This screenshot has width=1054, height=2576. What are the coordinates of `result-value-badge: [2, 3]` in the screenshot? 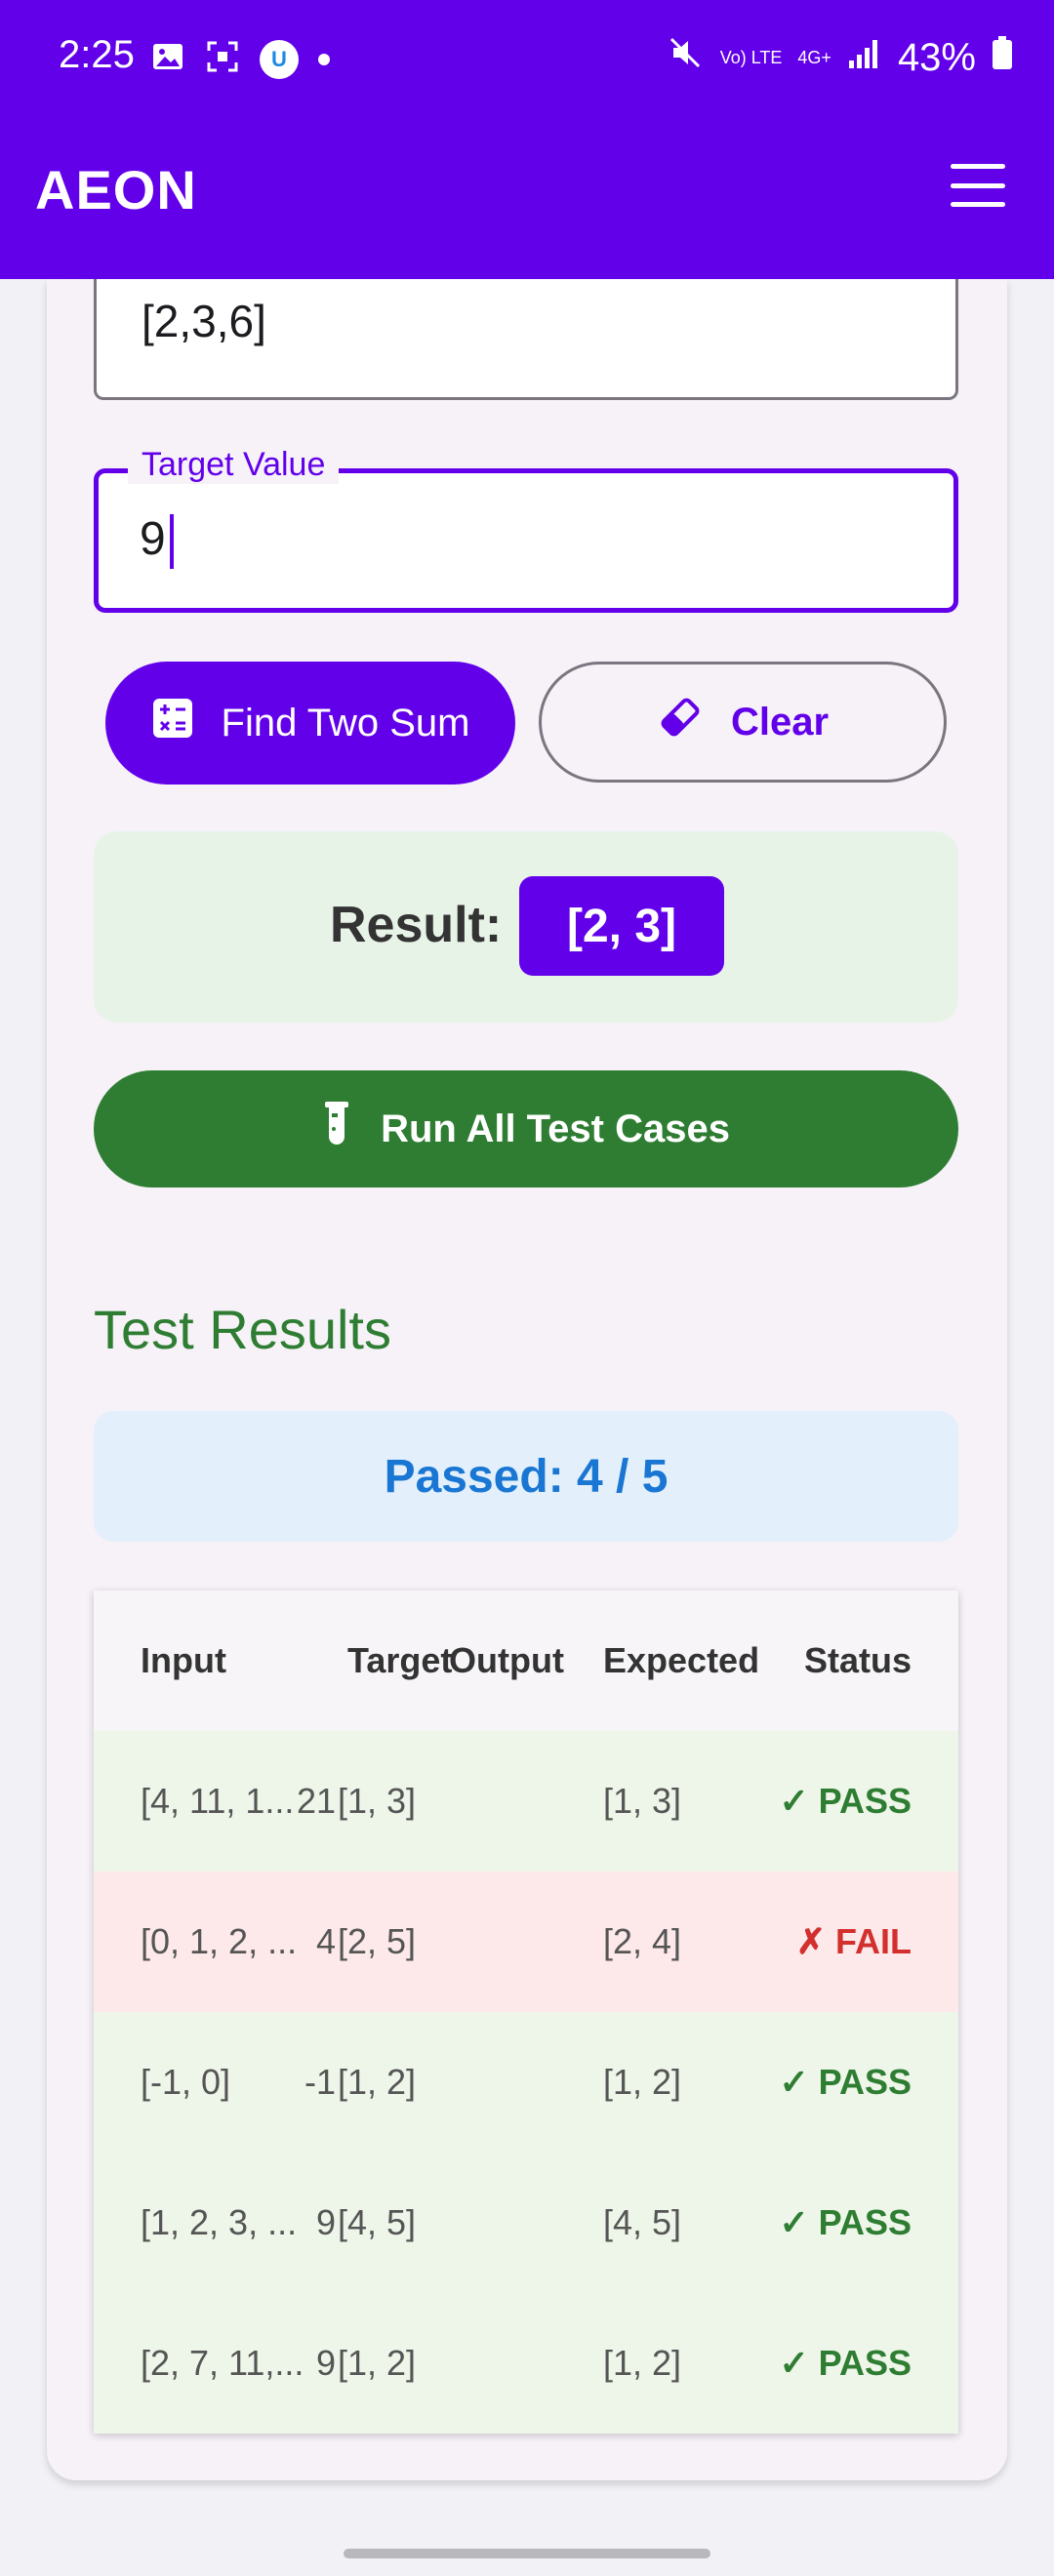 It's located at (622, 926).